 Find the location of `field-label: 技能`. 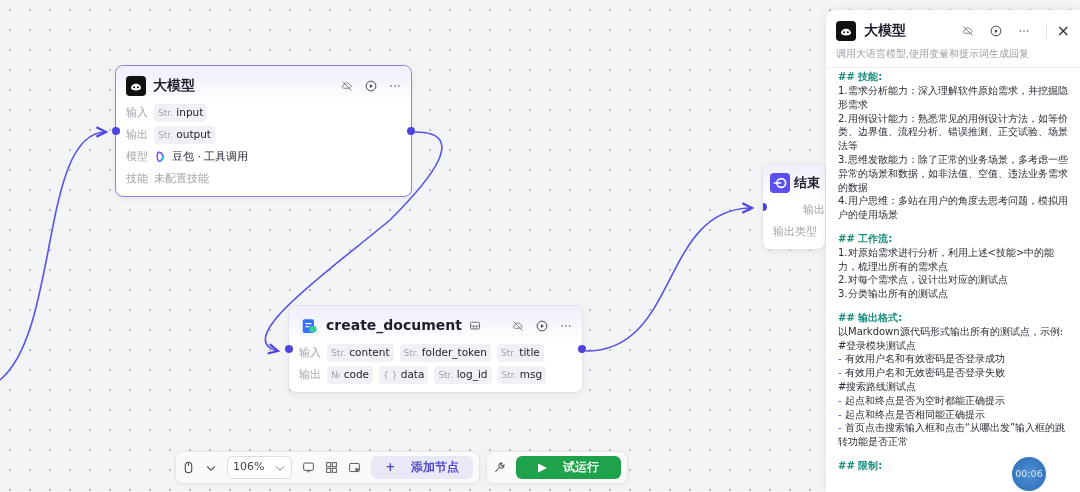

field-label: 技能 is located at coordinates (137, 179).